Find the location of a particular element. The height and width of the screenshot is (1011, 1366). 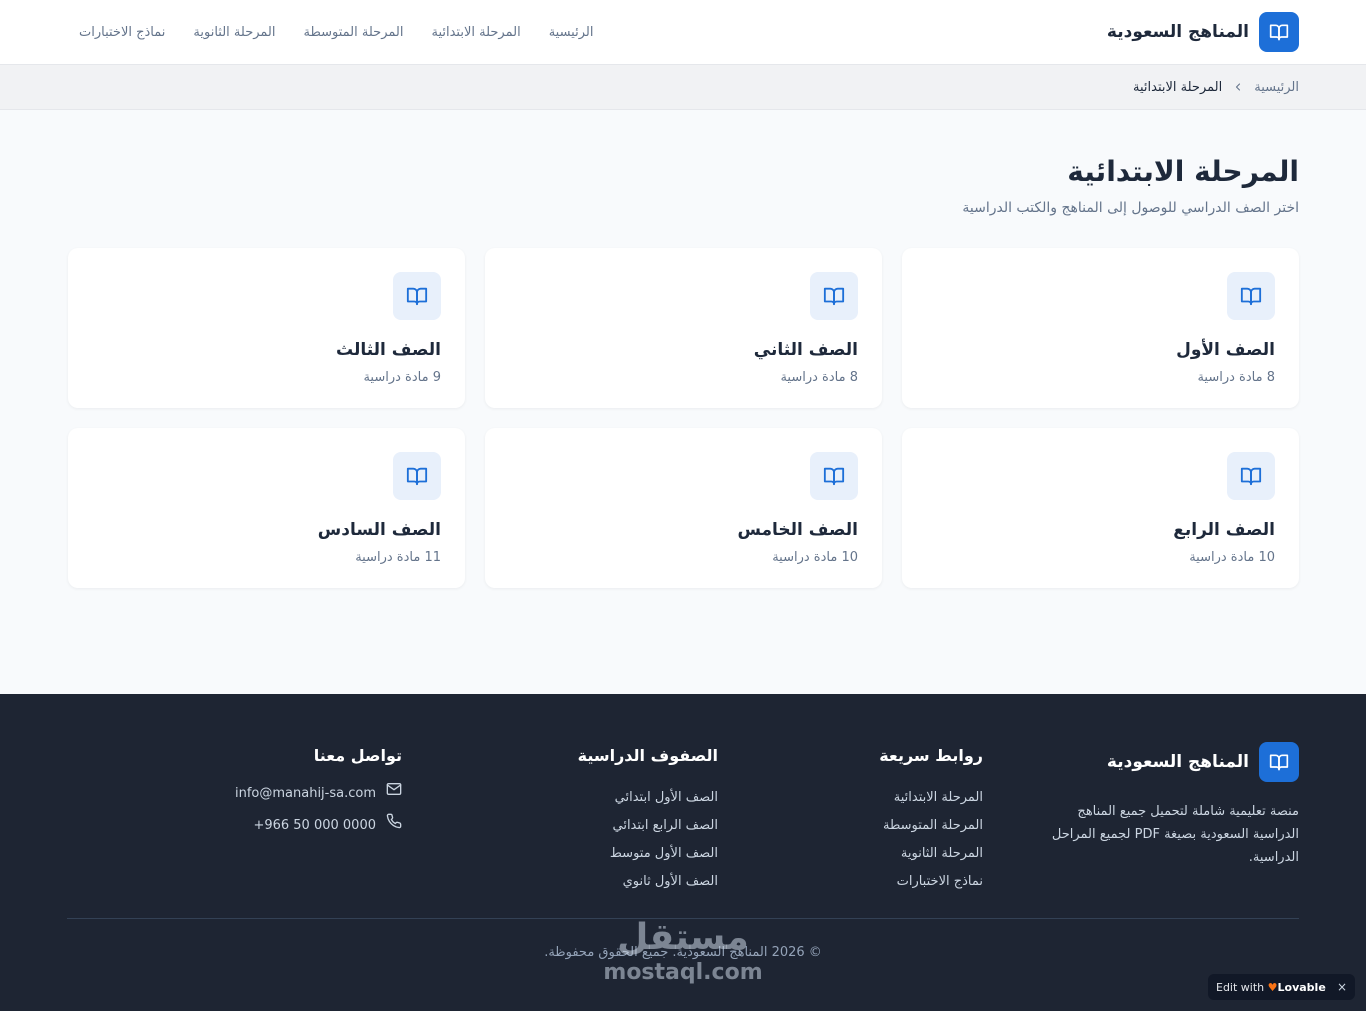

phone-icon is located at coordinates (394, 826).